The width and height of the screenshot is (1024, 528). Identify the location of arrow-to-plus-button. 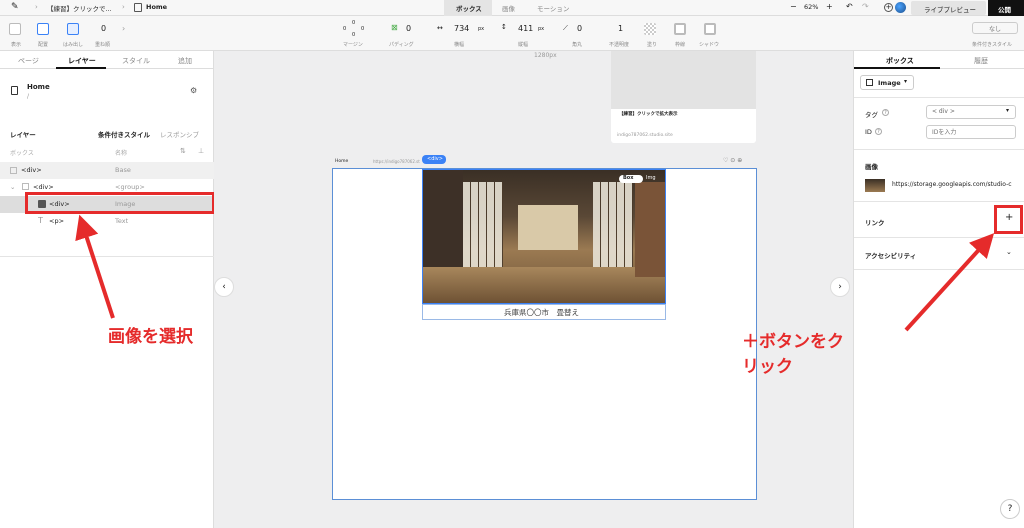
(949, 282).